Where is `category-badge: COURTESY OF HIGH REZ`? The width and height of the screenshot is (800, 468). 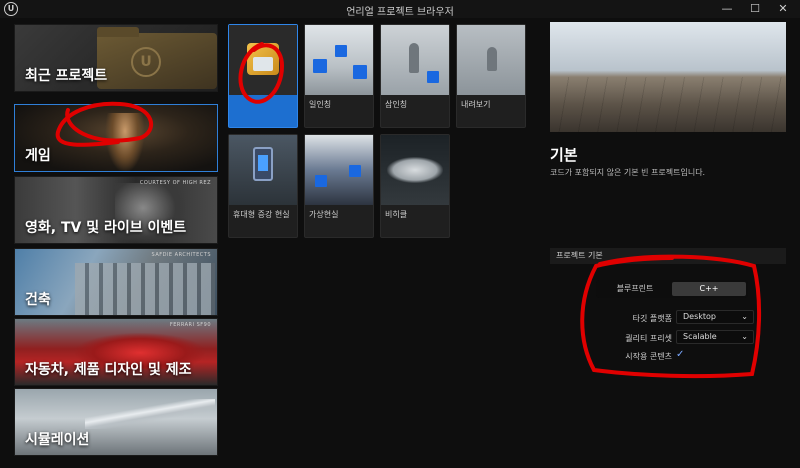 category-badge: COURTESY OF HIGH REZ is located at coordinates (175, 183).